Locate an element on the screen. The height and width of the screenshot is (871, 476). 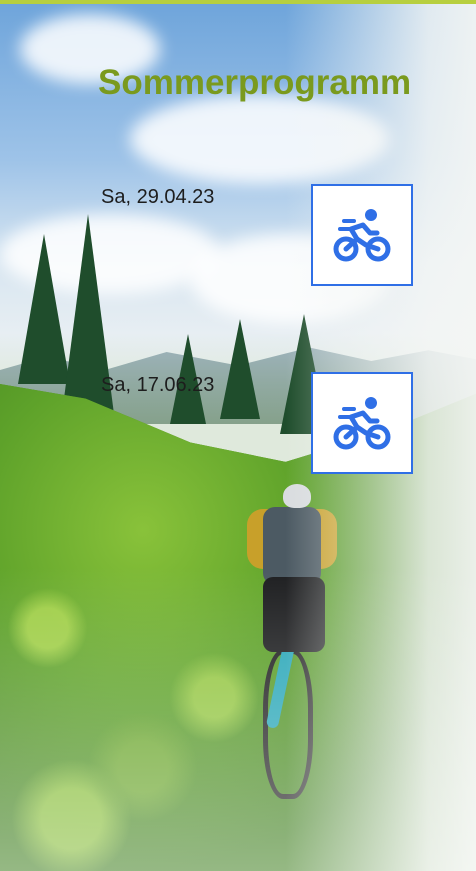
event-date: Sa, 29.04.23 is located at coordinates (158, 197).